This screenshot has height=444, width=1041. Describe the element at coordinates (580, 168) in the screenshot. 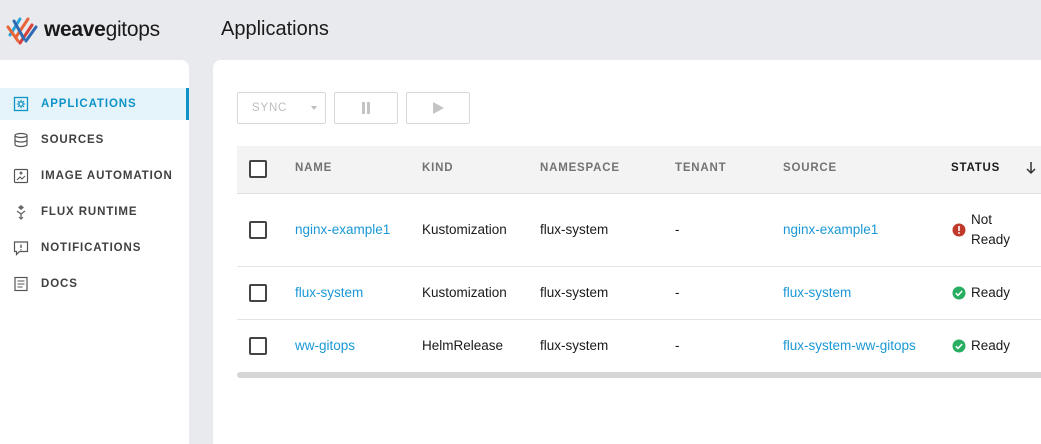

I see `column-header-namespace: NAMESPACE` at that location.